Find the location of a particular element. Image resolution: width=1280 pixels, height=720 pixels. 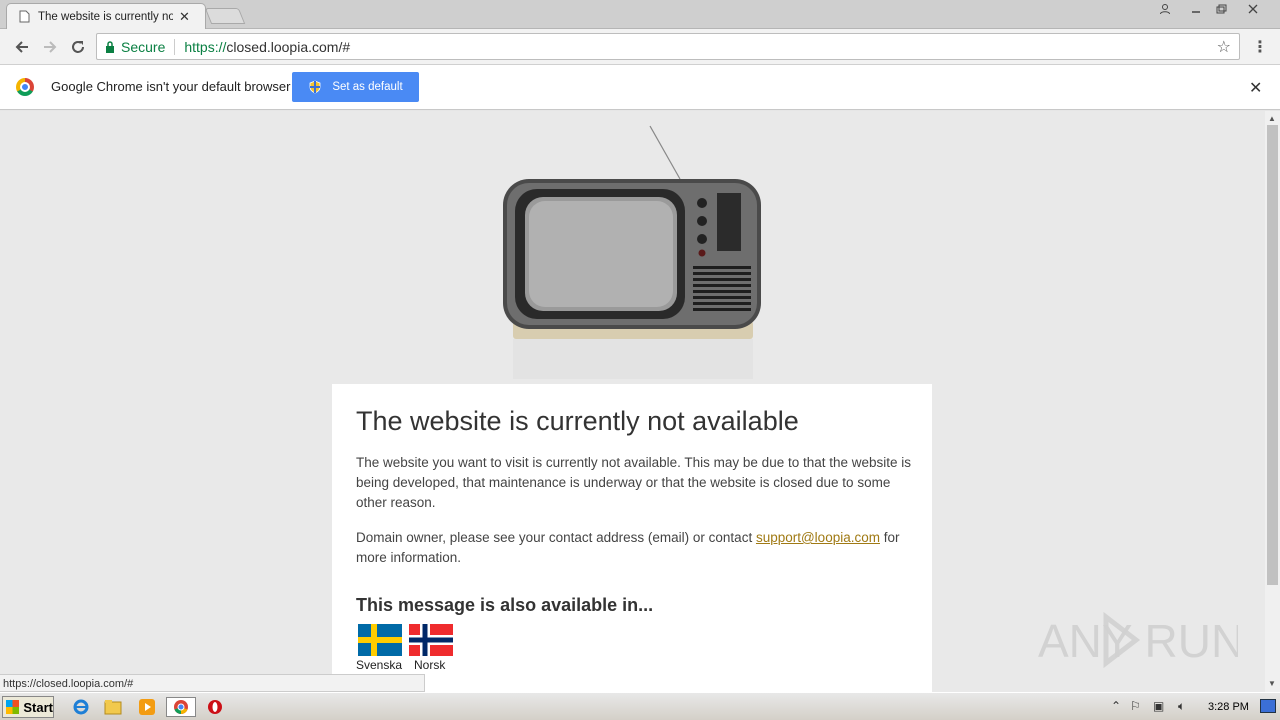

chrome-taskbar-button is located at coordinates (181, 707).